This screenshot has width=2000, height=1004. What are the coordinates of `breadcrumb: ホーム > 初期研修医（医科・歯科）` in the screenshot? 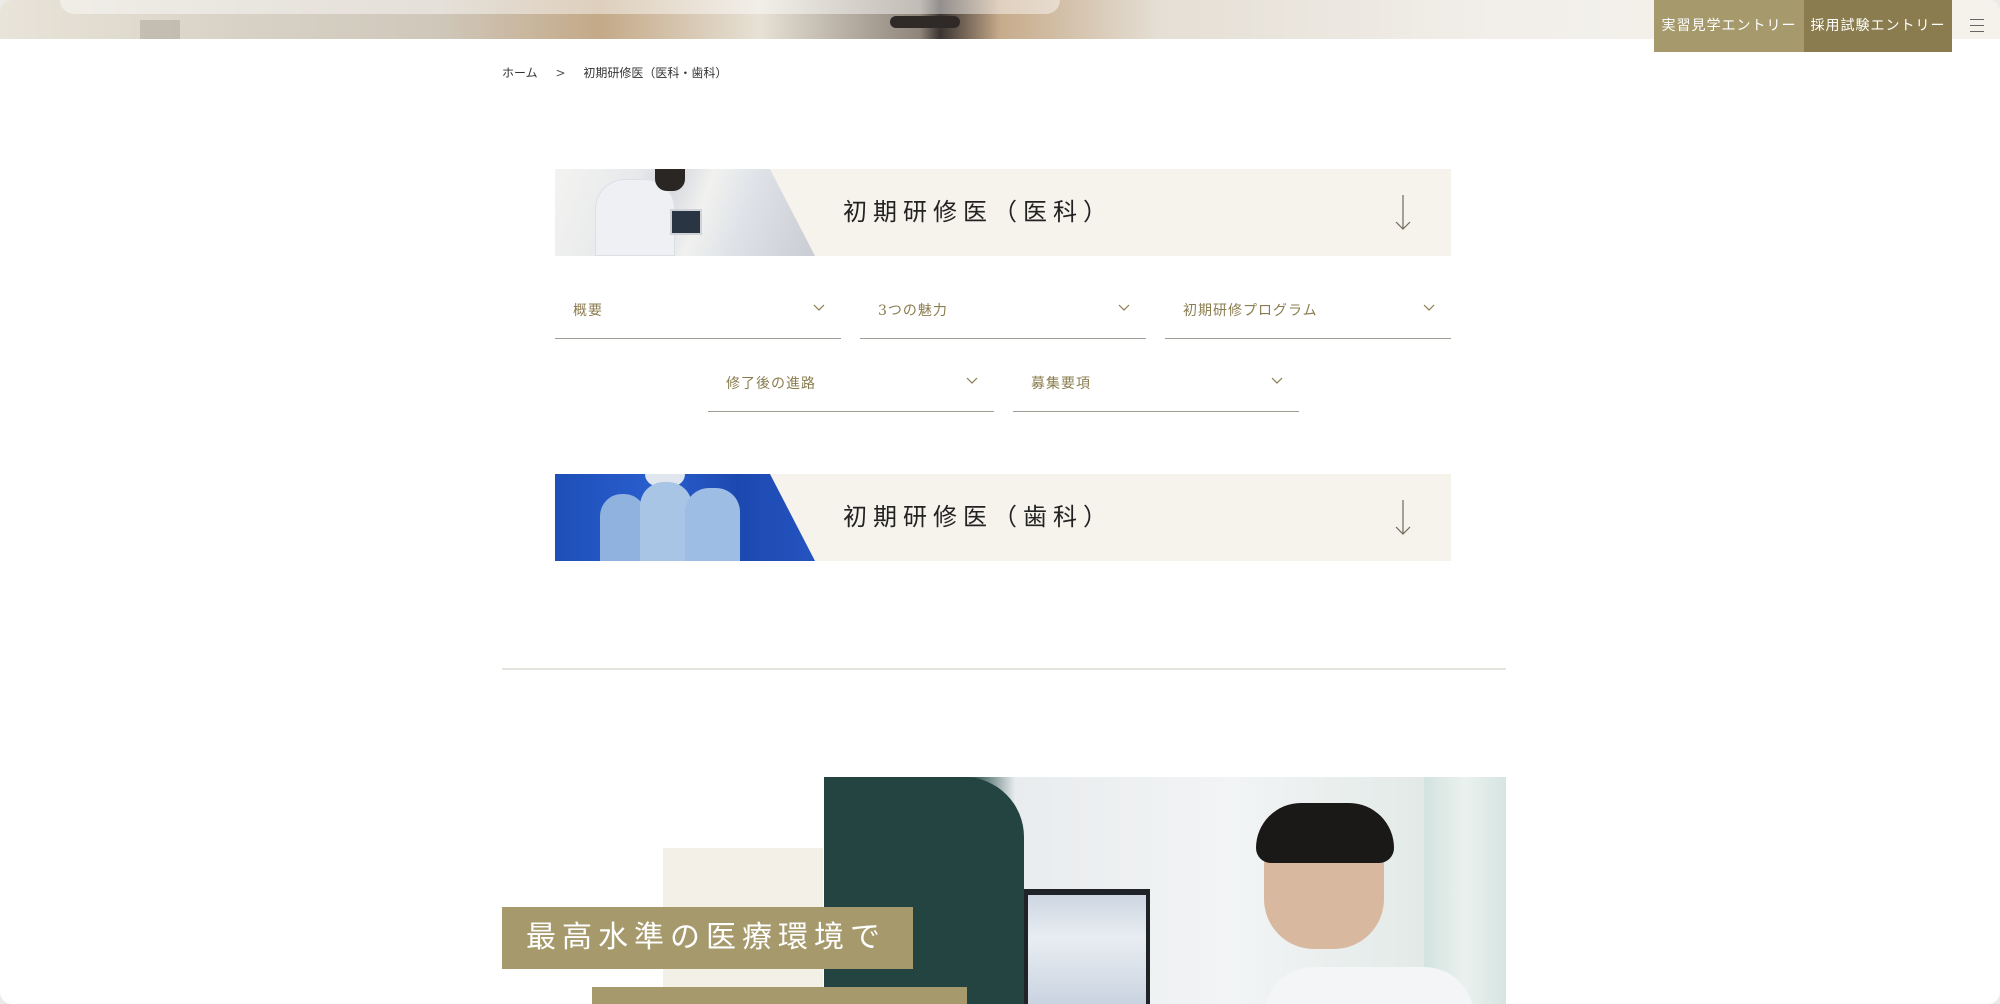 It's located at (614, 72).